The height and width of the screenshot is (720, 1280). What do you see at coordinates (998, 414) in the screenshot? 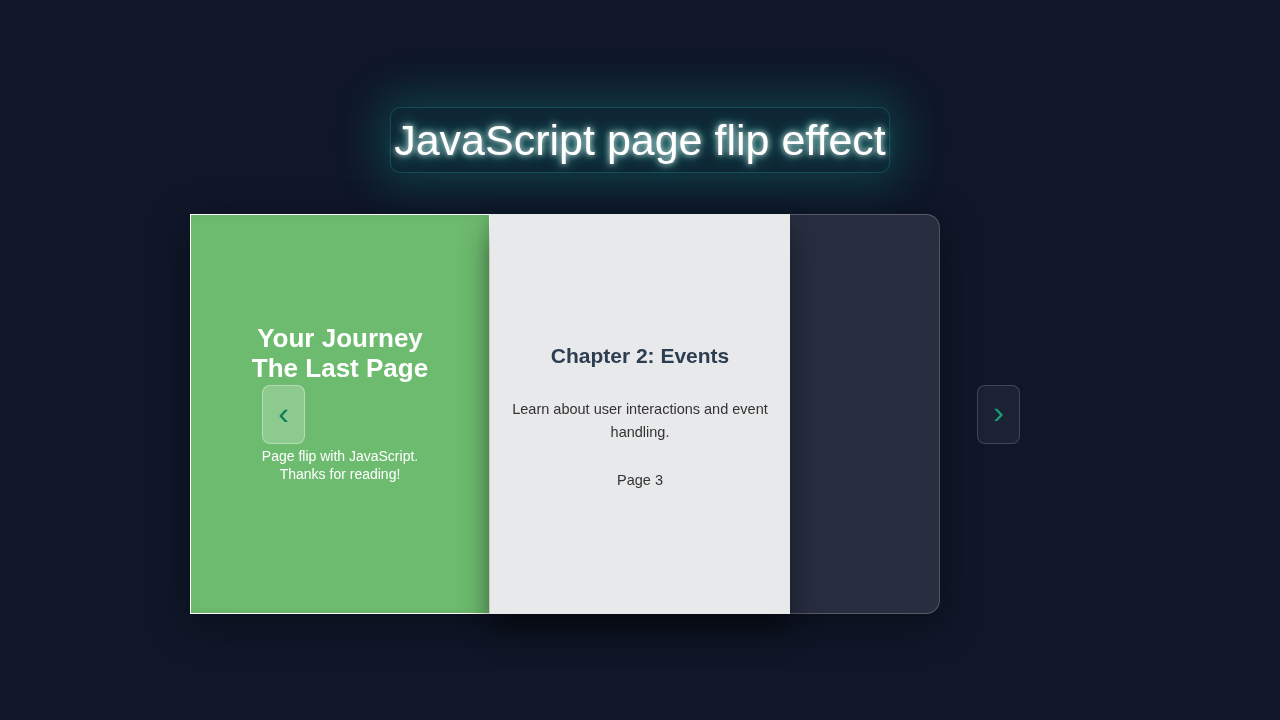
I see `next-page-button: ›` at bounding box center [998, 414].